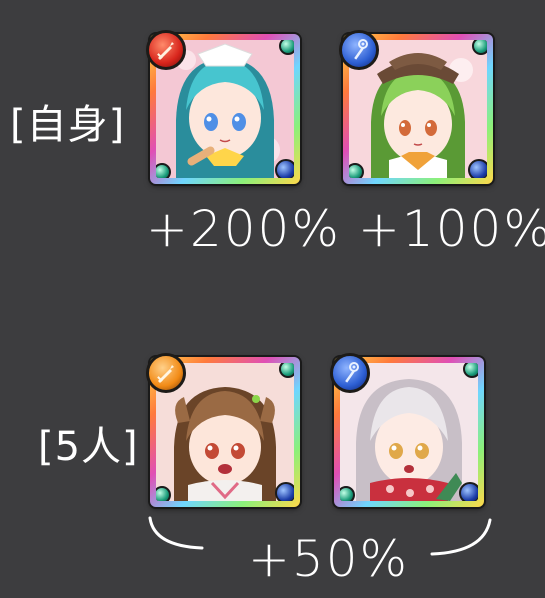 Image resolution: width=545 pixels, height=598 pixels. What do you see at coordinates (223, 107) in the screenshot?
I see `unit-card-aqua` at bounding box center [223, 107].